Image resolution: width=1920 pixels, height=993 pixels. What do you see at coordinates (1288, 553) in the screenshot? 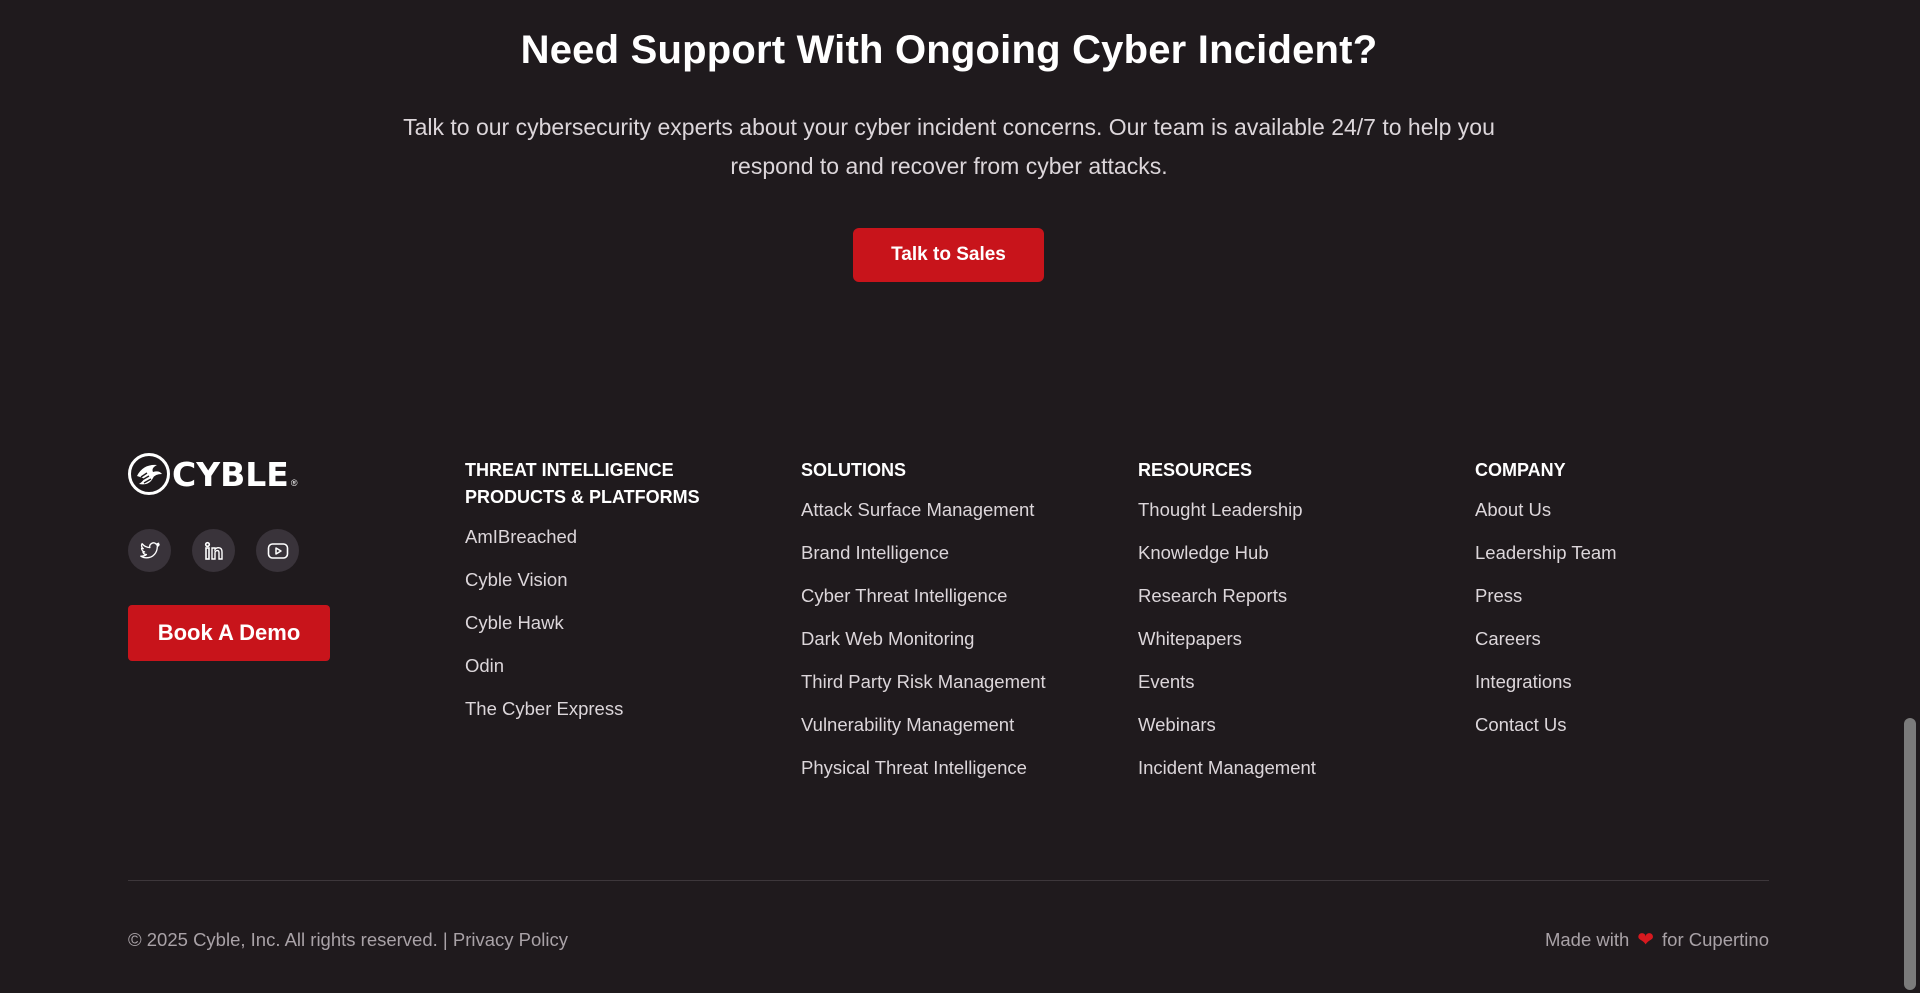
I see `footer-link: Knowledge Hub` at bounding box center [1288, 553].